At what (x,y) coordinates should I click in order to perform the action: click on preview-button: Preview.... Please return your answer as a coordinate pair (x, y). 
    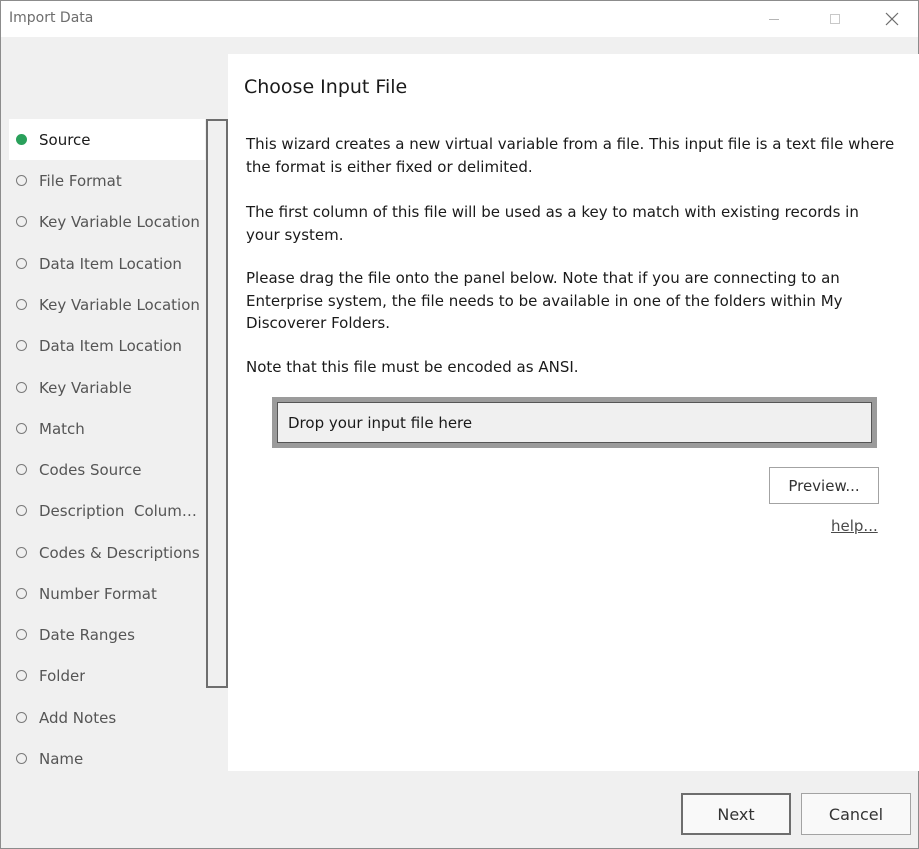
    Looking at the image, I should click on (824, 485).